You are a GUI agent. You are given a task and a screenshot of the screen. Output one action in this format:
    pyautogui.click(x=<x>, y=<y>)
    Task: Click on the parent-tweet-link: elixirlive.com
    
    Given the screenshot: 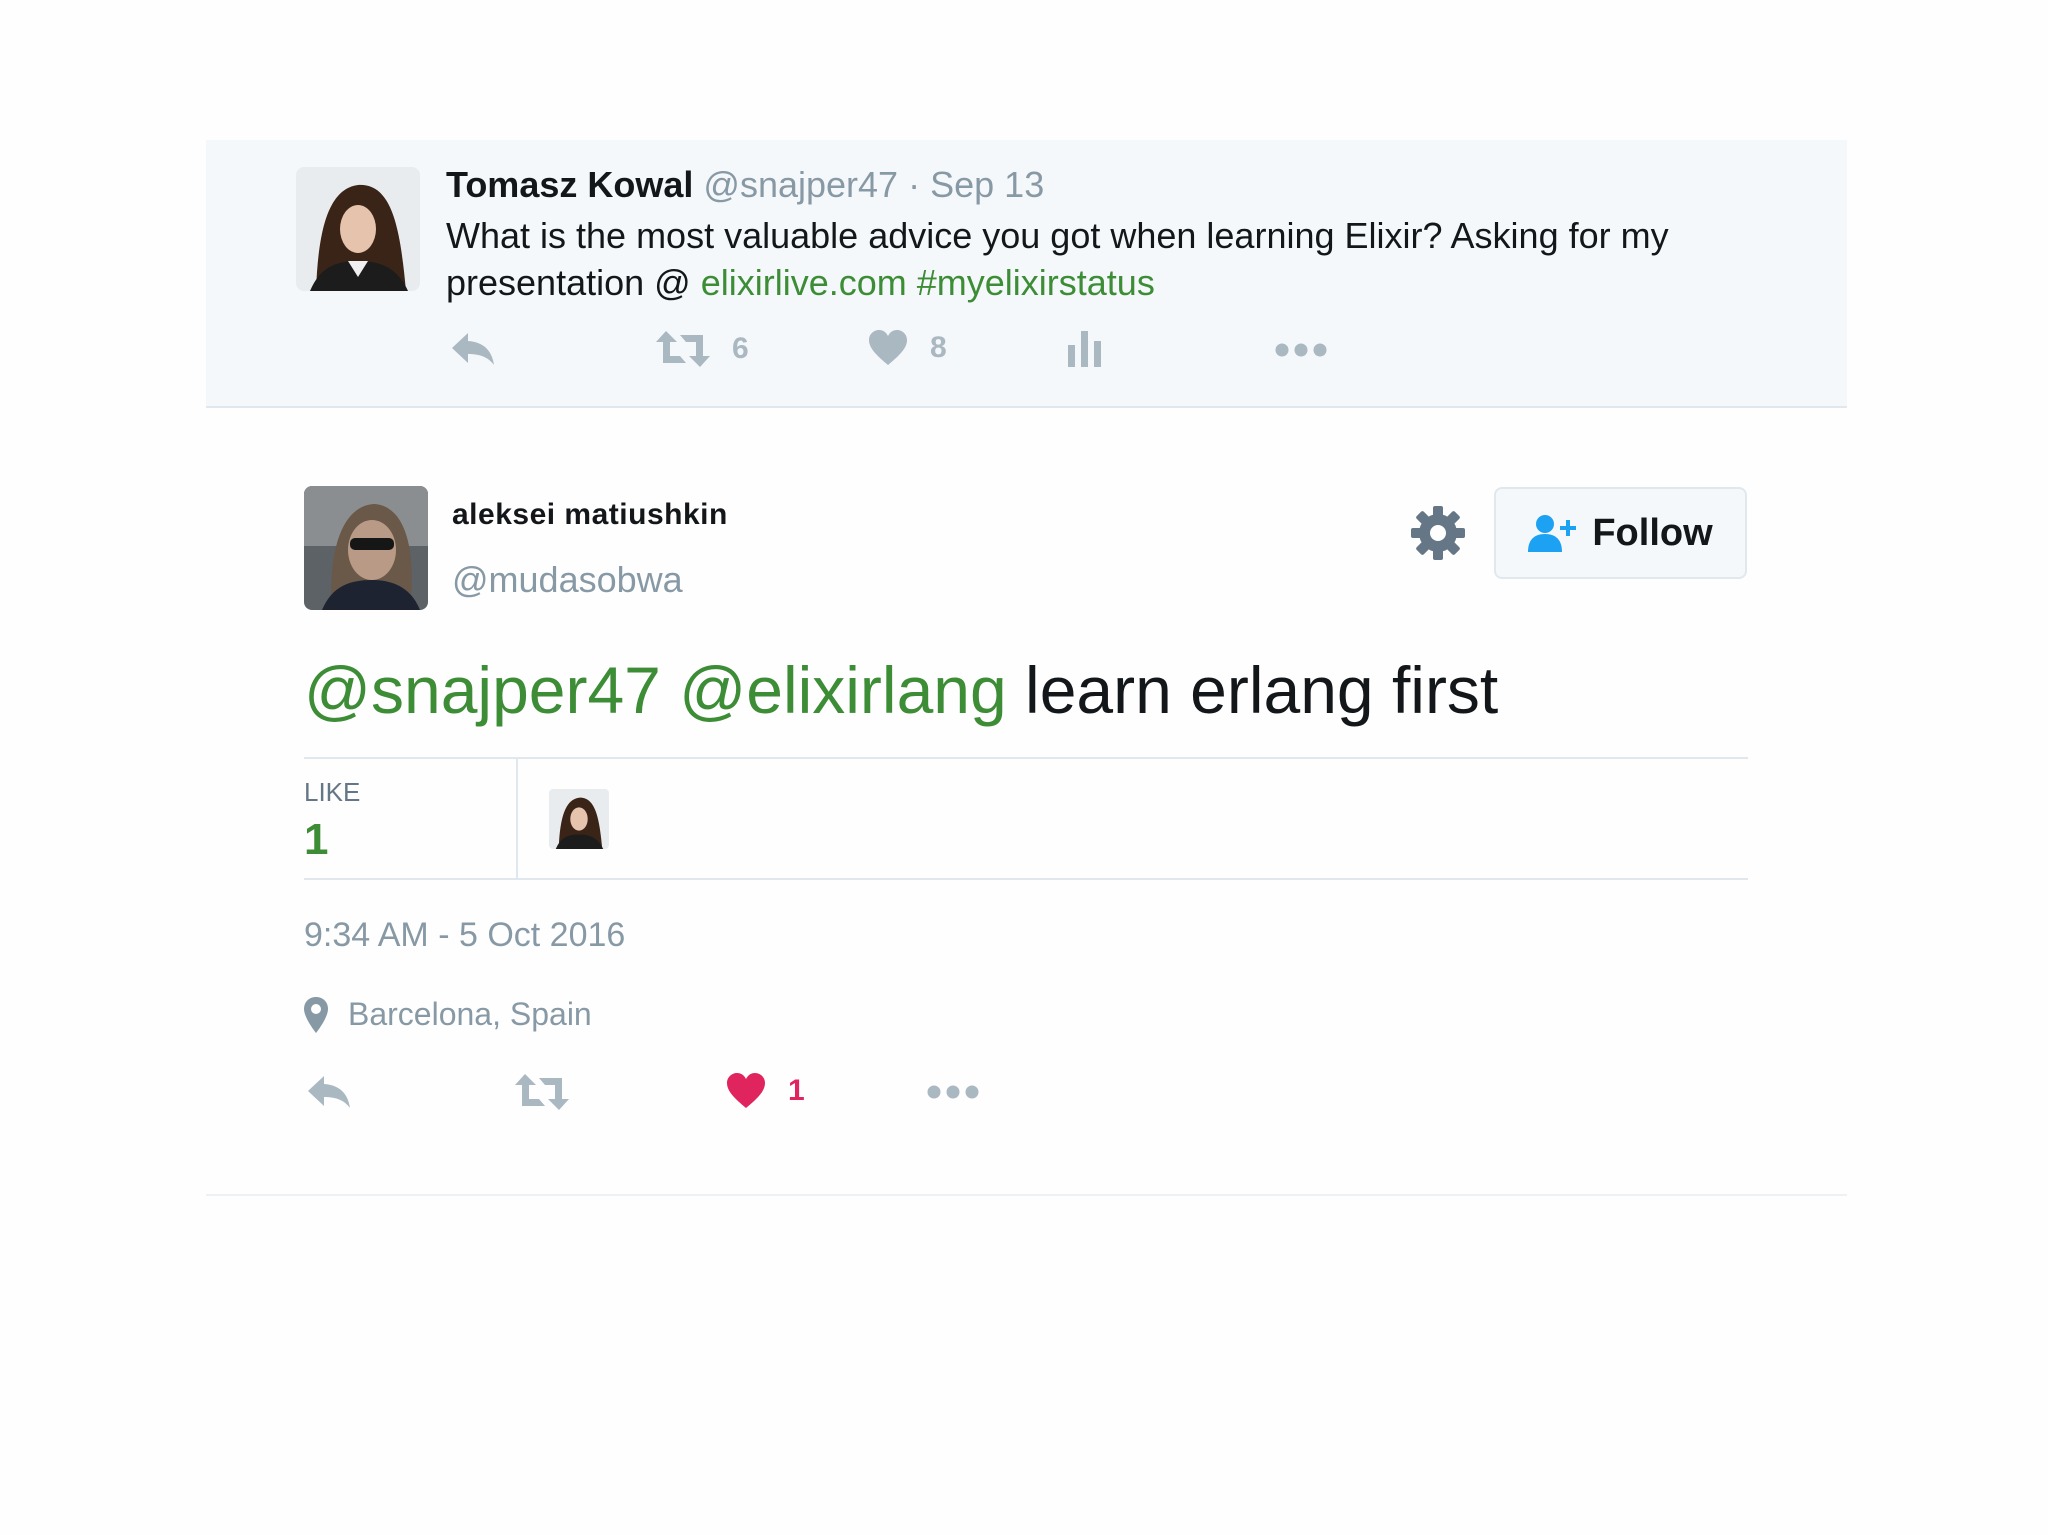 What is the action you would take?
    pyautogui.click(x=804, y=282)
    